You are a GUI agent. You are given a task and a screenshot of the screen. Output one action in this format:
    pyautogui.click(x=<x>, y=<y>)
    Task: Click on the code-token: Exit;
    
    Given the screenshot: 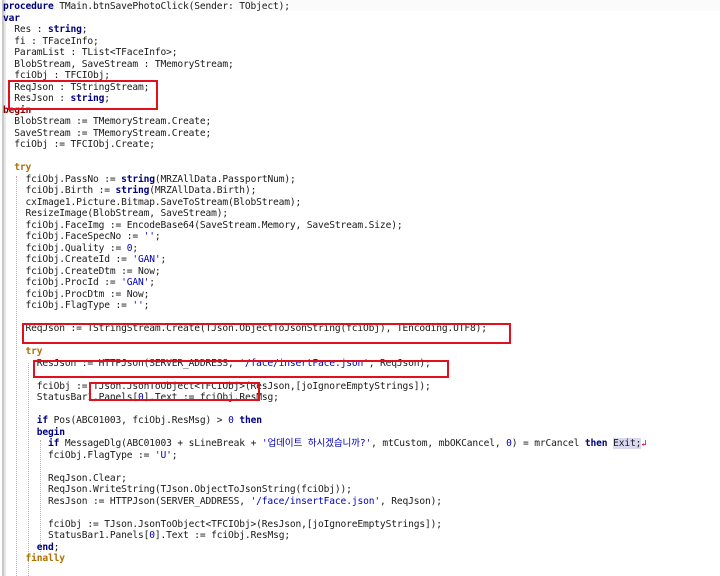 What is the action you would take?
    pyautogui.click(x=627, y=443)
    